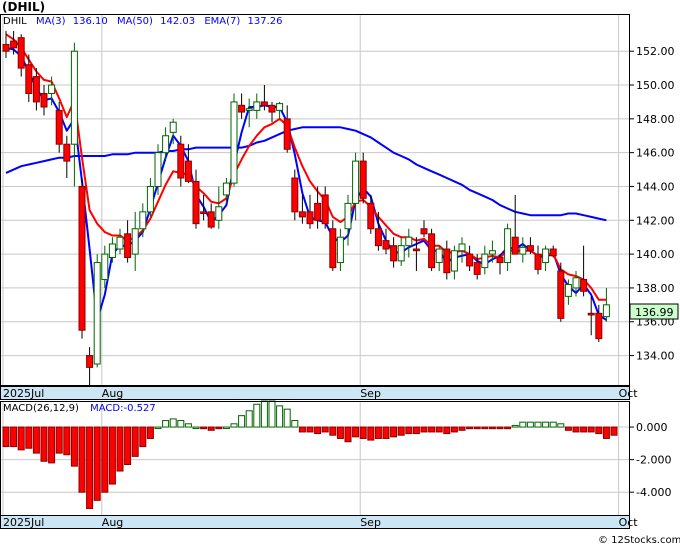  I want to click on legend-ma50-value: 142.03, so click(177, 21).